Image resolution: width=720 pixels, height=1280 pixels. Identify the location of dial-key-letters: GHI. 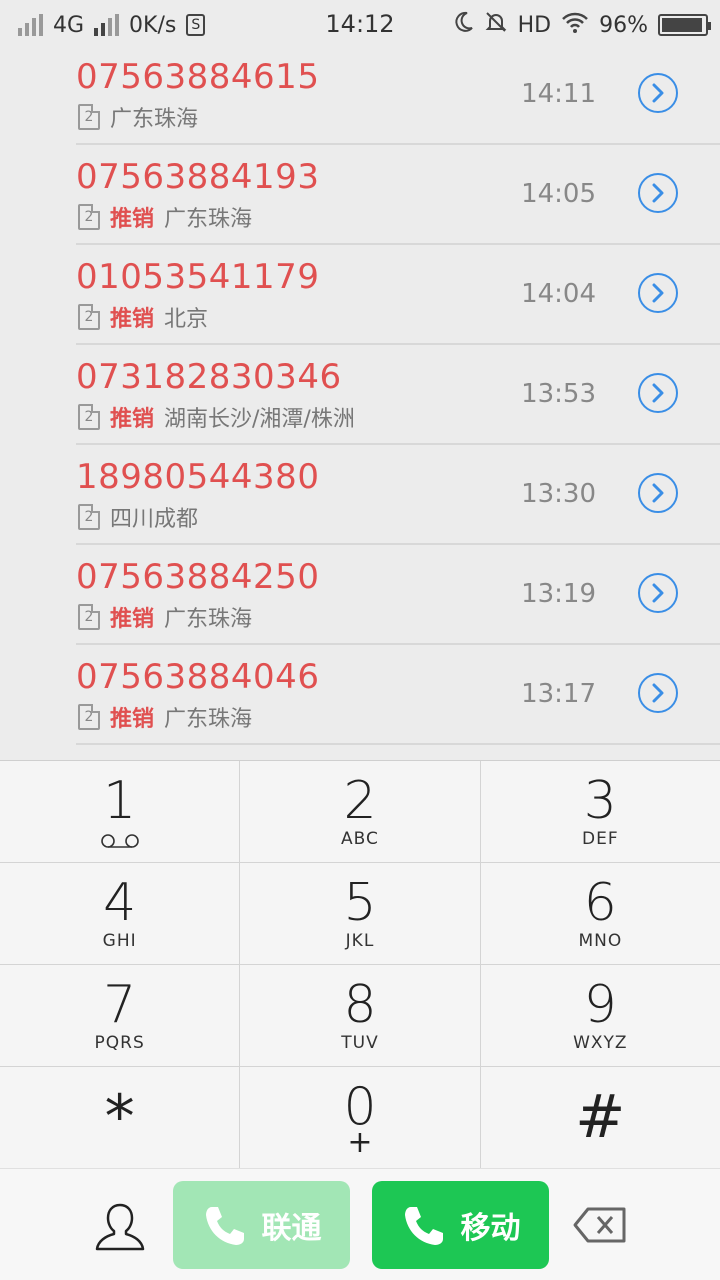
(119, 941).